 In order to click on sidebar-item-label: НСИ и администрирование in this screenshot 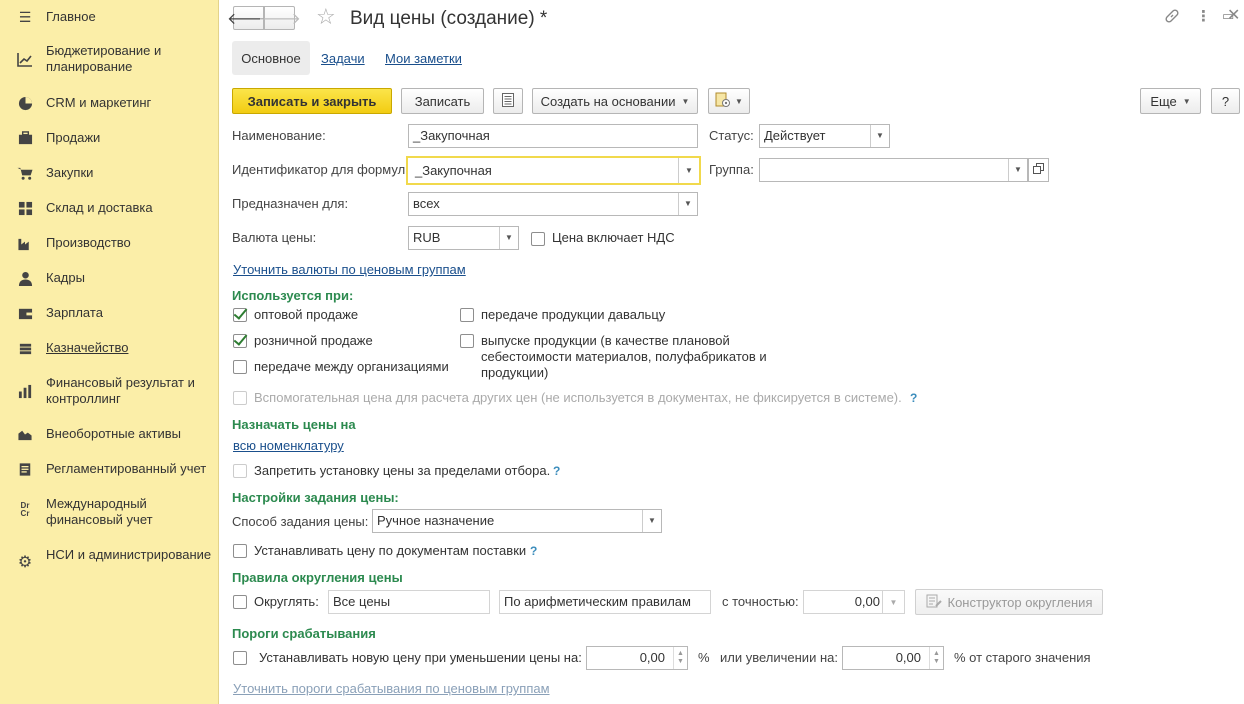, I will do `click(129, 554)`.